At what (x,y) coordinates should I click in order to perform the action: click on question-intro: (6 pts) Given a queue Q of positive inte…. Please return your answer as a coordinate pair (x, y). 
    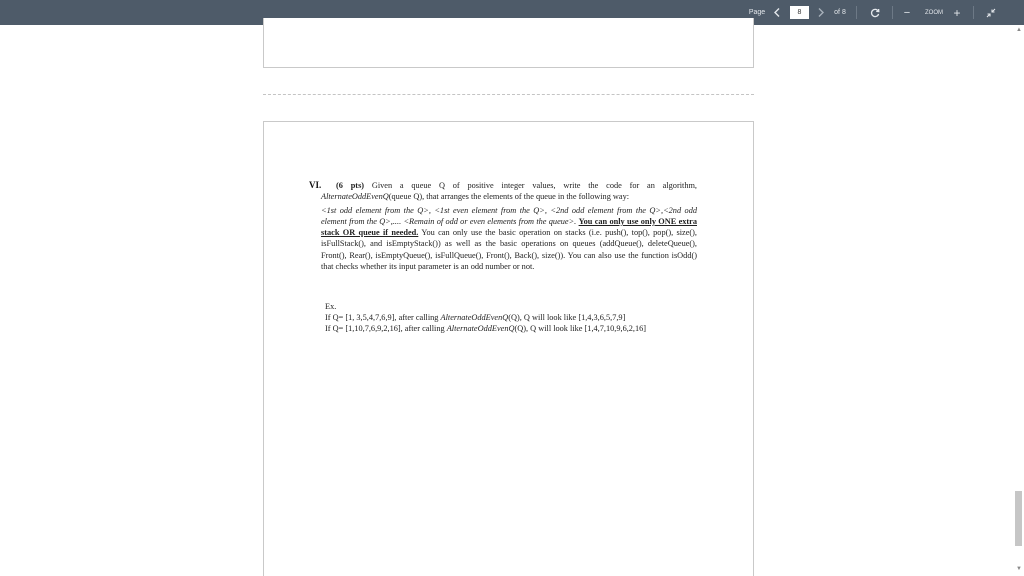
    Looking at the image, I should click on (509, 191).